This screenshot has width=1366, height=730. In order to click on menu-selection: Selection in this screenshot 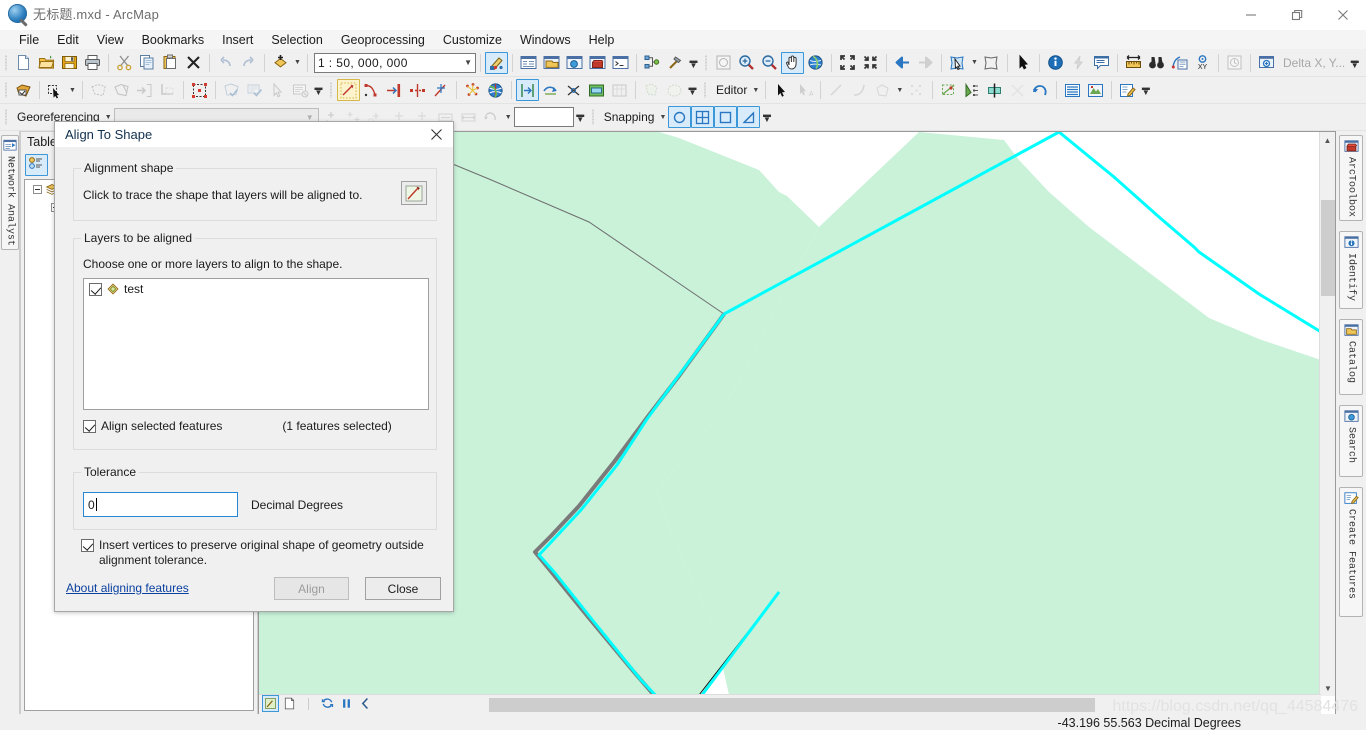, I will do `click(296, 40)`.